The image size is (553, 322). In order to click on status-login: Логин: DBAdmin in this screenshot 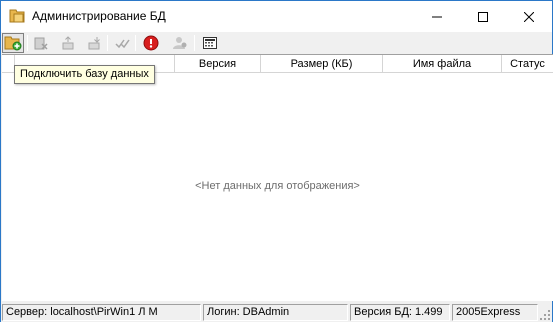, I will do `click(275, 312)`.